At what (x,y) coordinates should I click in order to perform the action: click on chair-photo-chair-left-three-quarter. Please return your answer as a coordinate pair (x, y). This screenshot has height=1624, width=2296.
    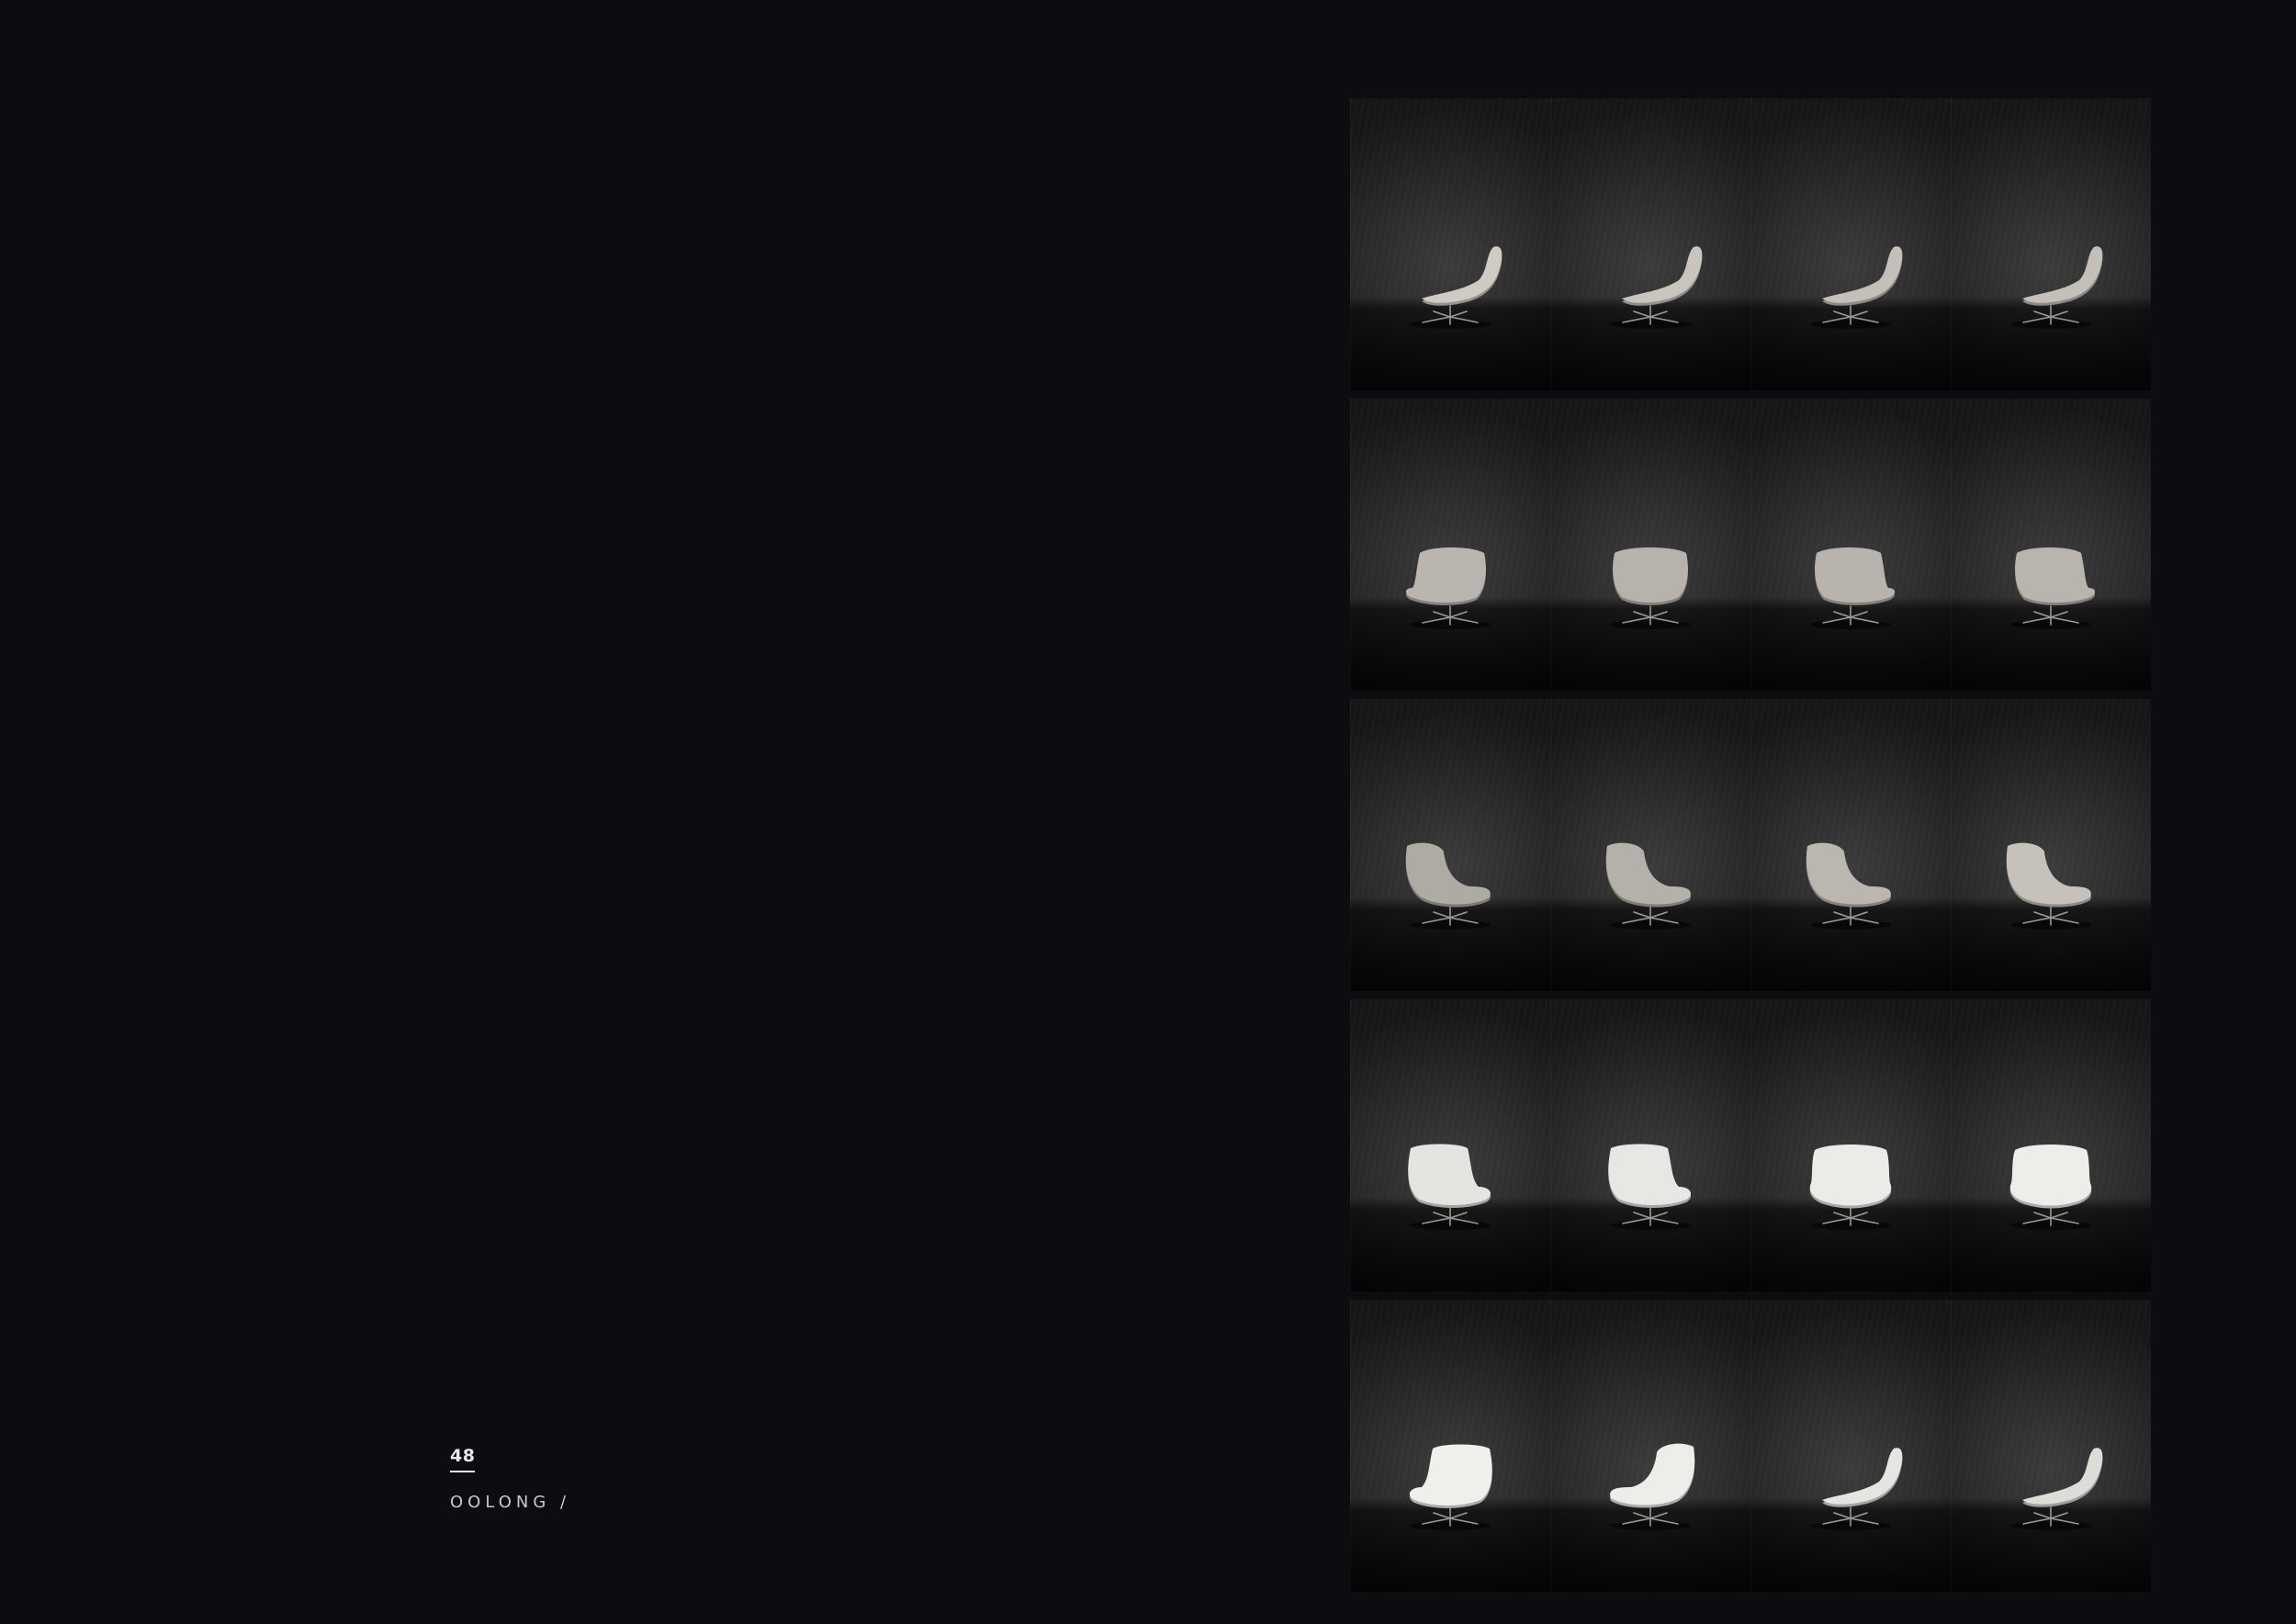
    Looking at the image, I should click on (1450, 845).